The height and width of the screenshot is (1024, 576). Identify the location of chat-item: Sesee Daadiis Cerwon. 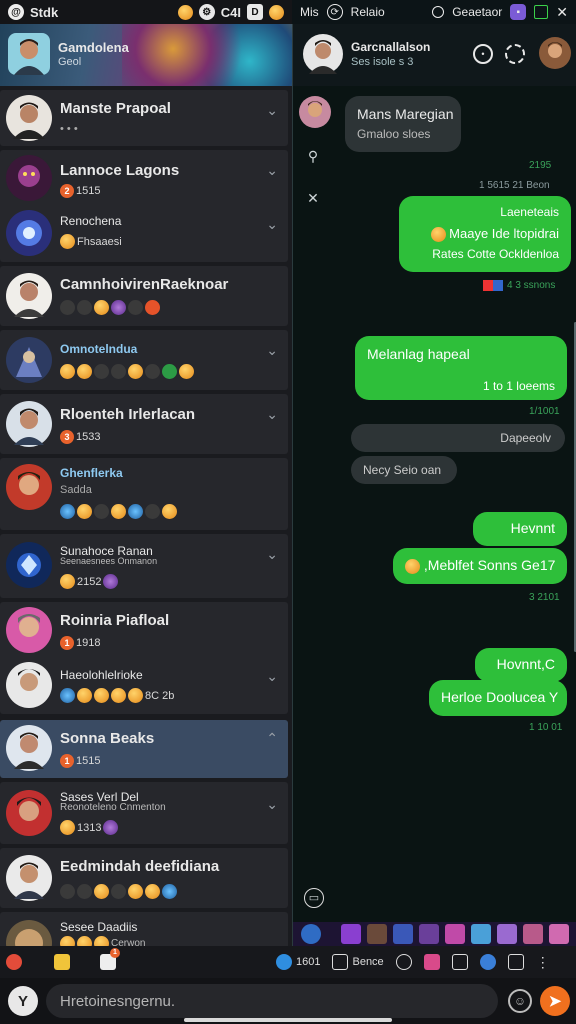
(144, 929).